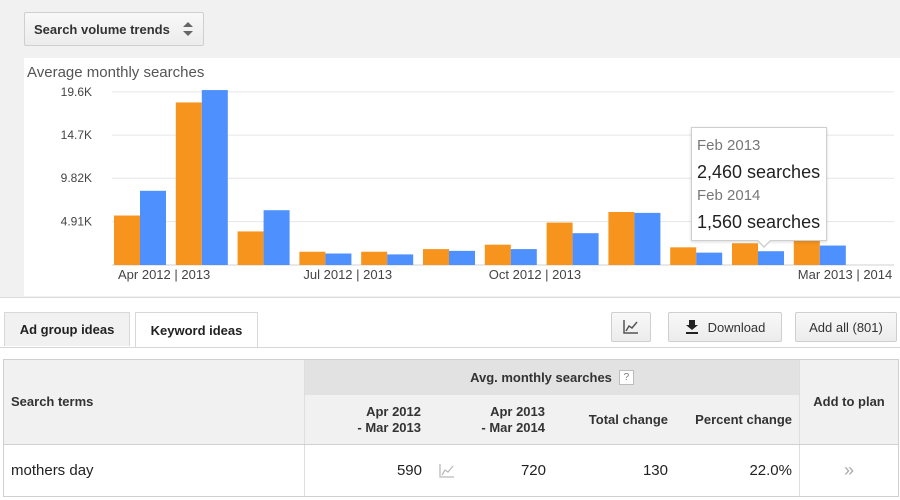 This screenshot has height=500, width=900. Describe the element at coordinates (759, 222) in the screenshot. I see `tooltip-count-2: 1,560 searches` at that location.